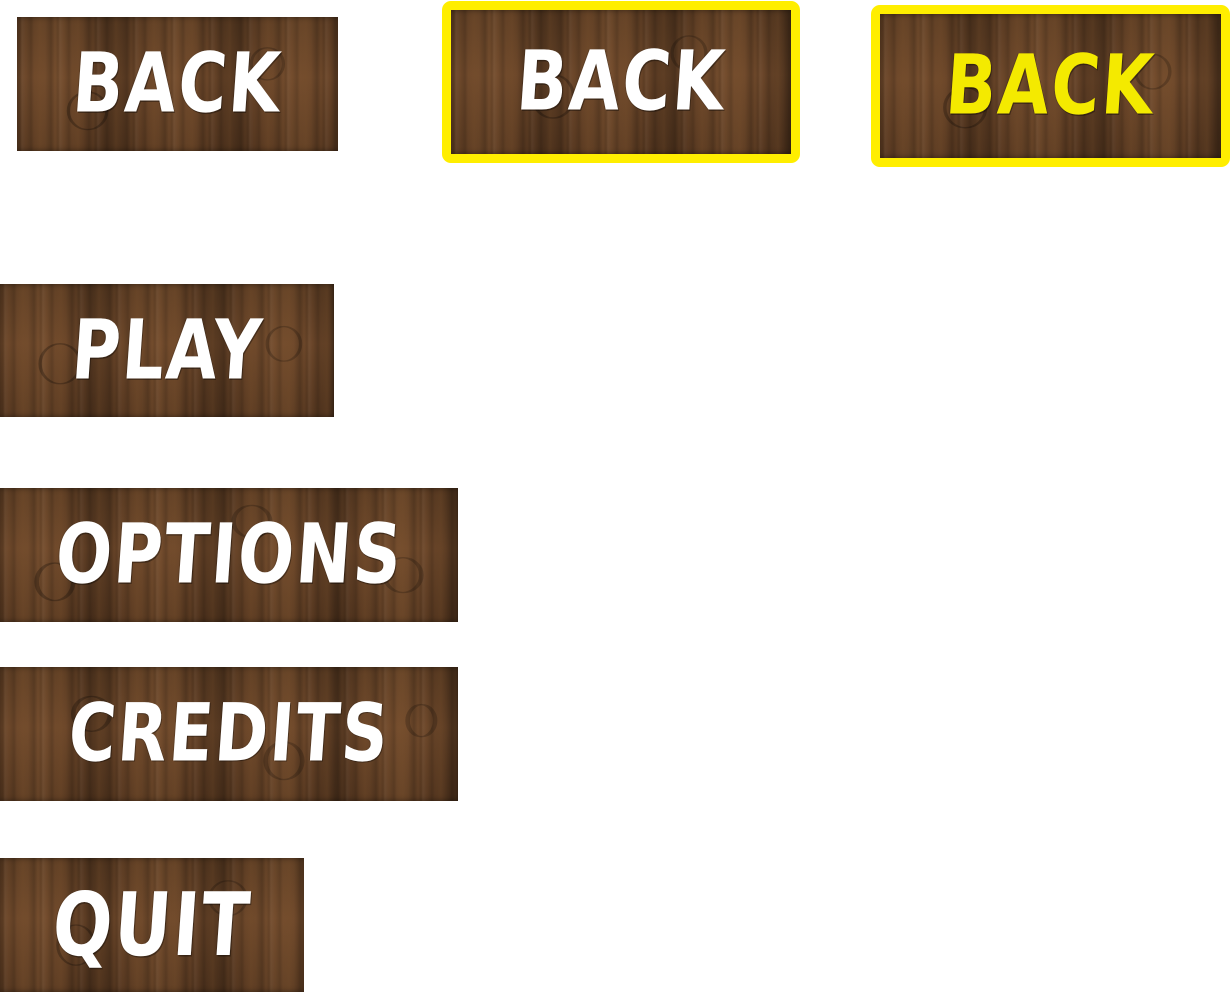 This screenshot has width=1230, height=997. I want to click on quit-button: QUIT, so click(152, 925).